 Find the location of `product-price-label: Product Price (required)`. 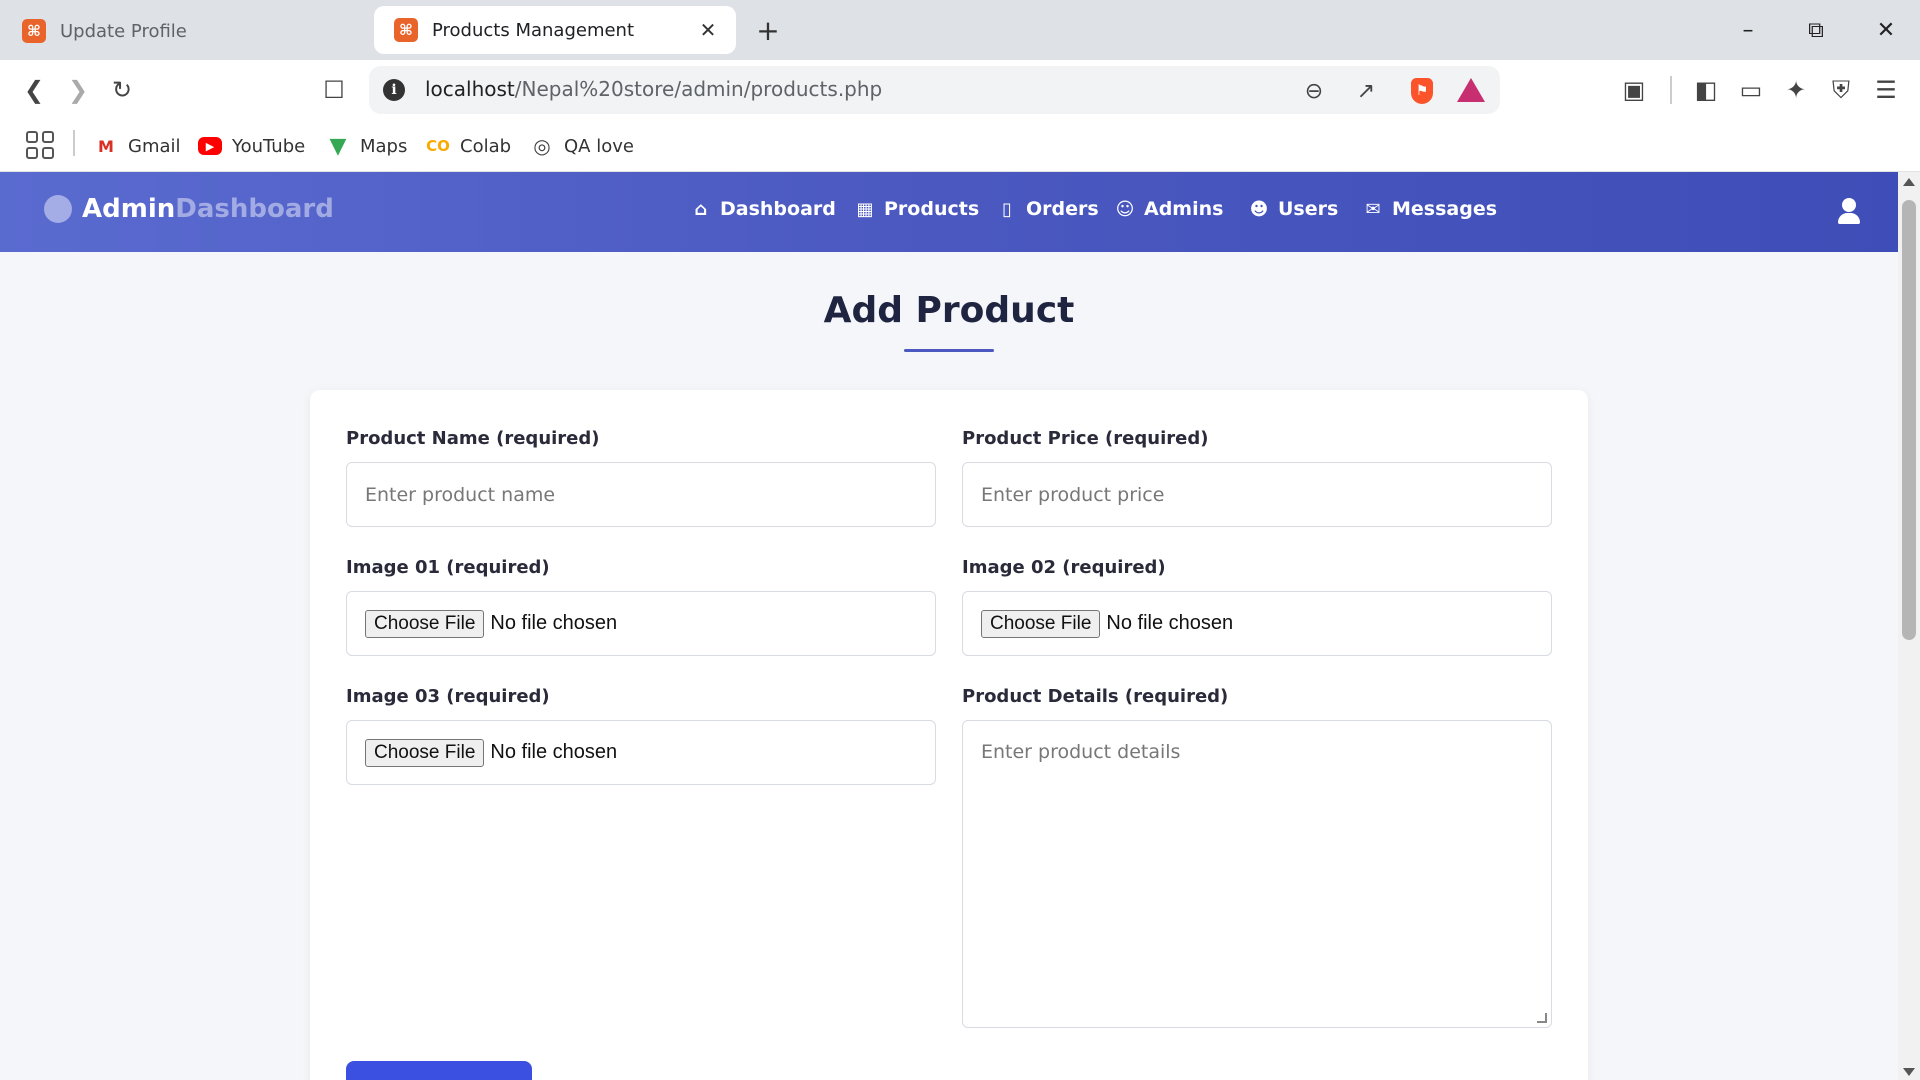

product-price-label: Product Price (required) is located at coordinates (1085, 438).